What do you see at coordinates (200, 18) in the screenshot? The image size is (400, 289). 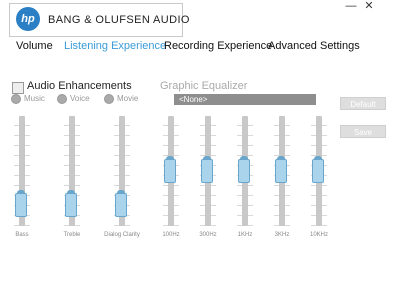 I see `title-bar: hp BANG & OLUFSEN AUDIO — ✕` at bounding box center [200, 18].